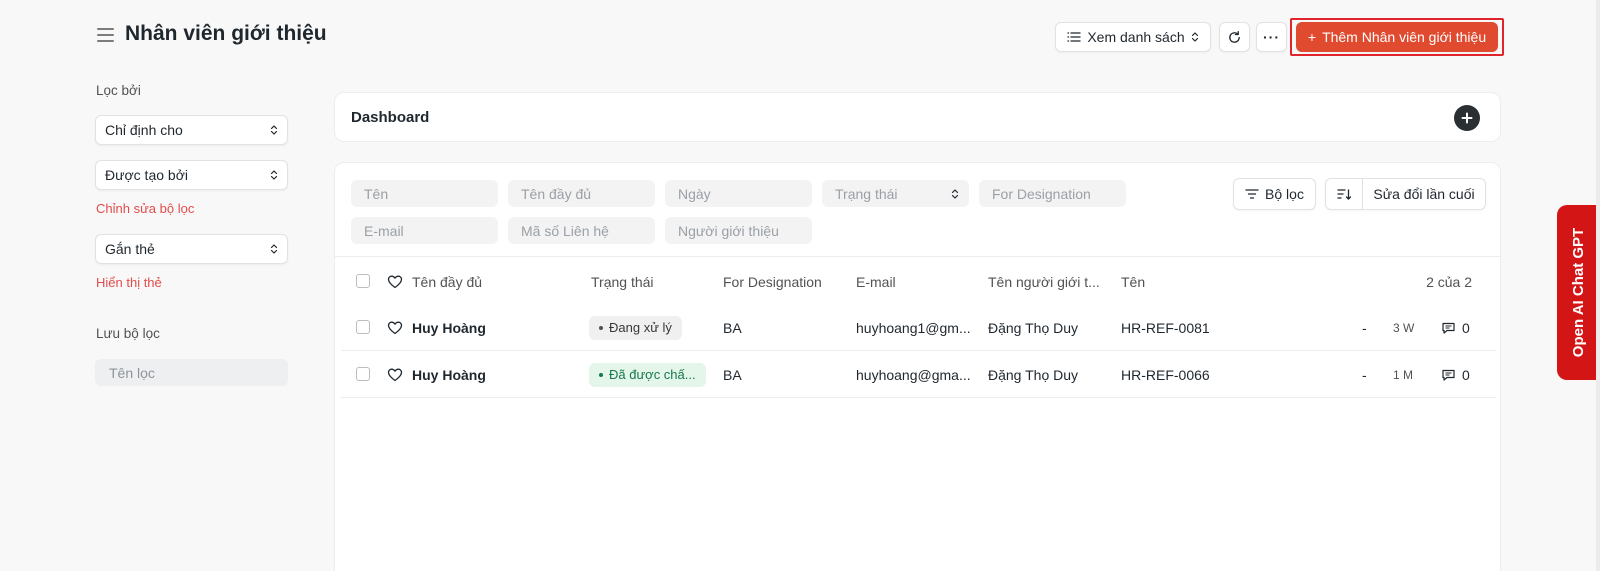 The height and width of the screenshot is (571, 1600). I want to click on sort-direction-button, so click(1344, 194).